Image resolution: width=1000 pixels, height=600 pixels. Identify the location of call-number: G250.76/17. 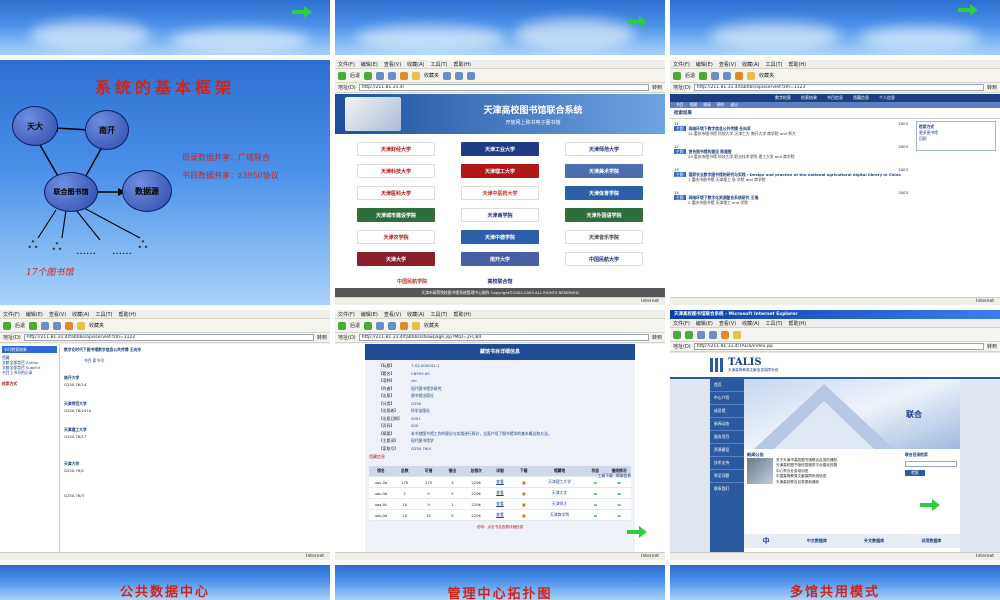
(195, 436).